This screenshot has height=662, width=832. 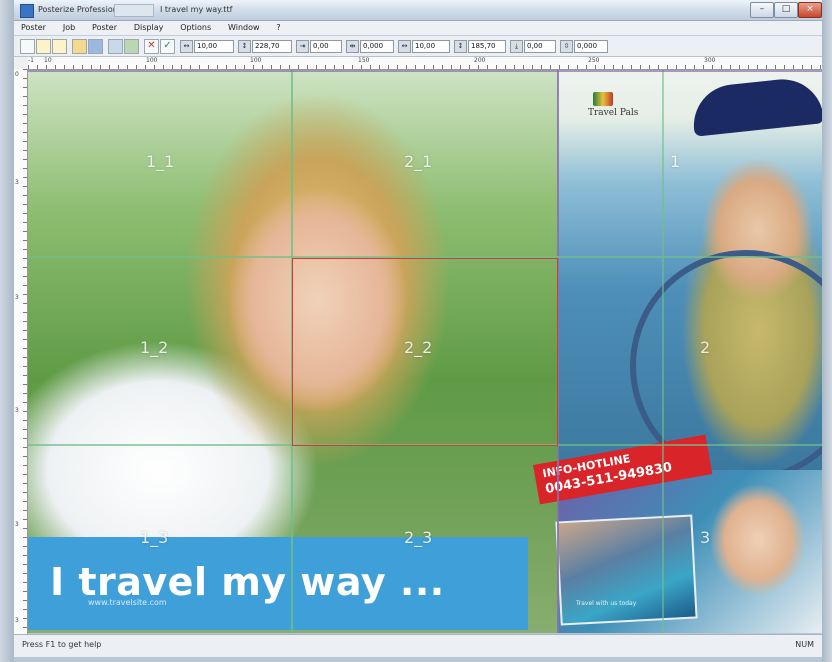 What do you see at coordinates (81, 9) in the screenshot?
I see `app-title: Posterize Professional` at bounding box center [81, 9].